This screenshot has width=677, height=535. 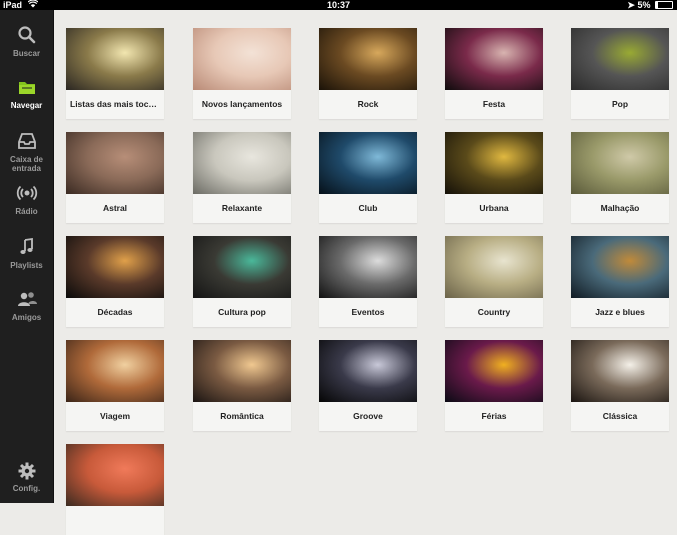 What do you see at coordinates (26, 88) in the screenshot?
I see `folder-icon` at bounding box center [26, 88].